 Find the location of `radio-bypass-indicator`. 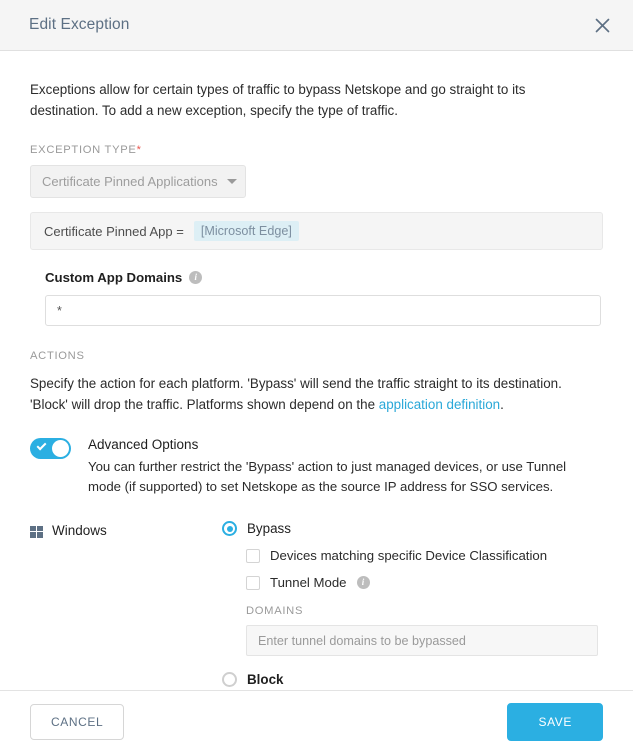

radio-bypass-indicator is located at coordinates (229, 528).